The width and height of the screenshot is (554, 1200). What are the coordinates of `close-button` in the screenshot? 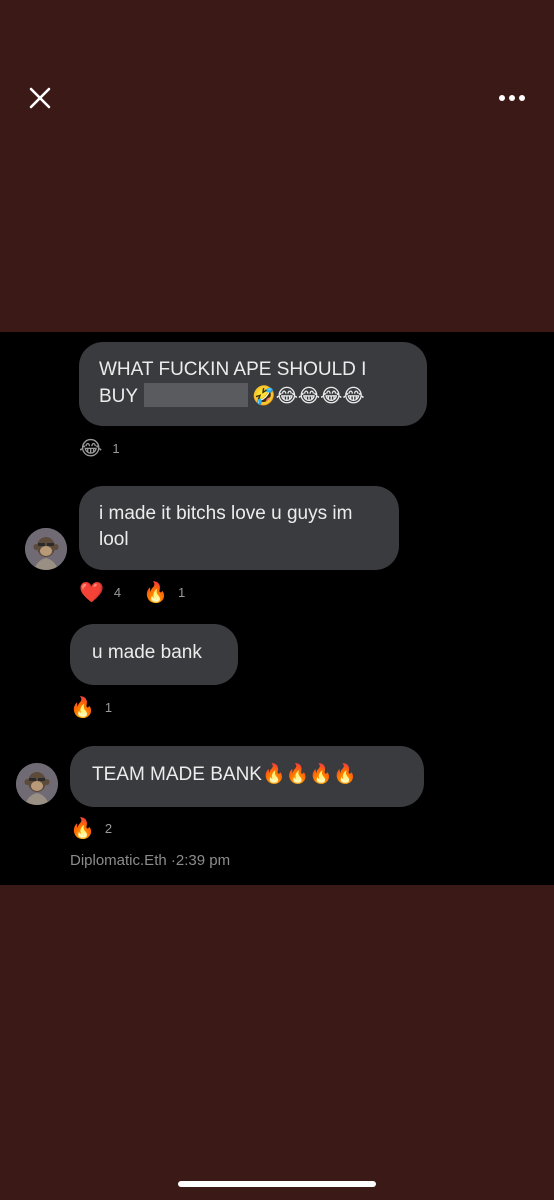 It's located at (40, 98).